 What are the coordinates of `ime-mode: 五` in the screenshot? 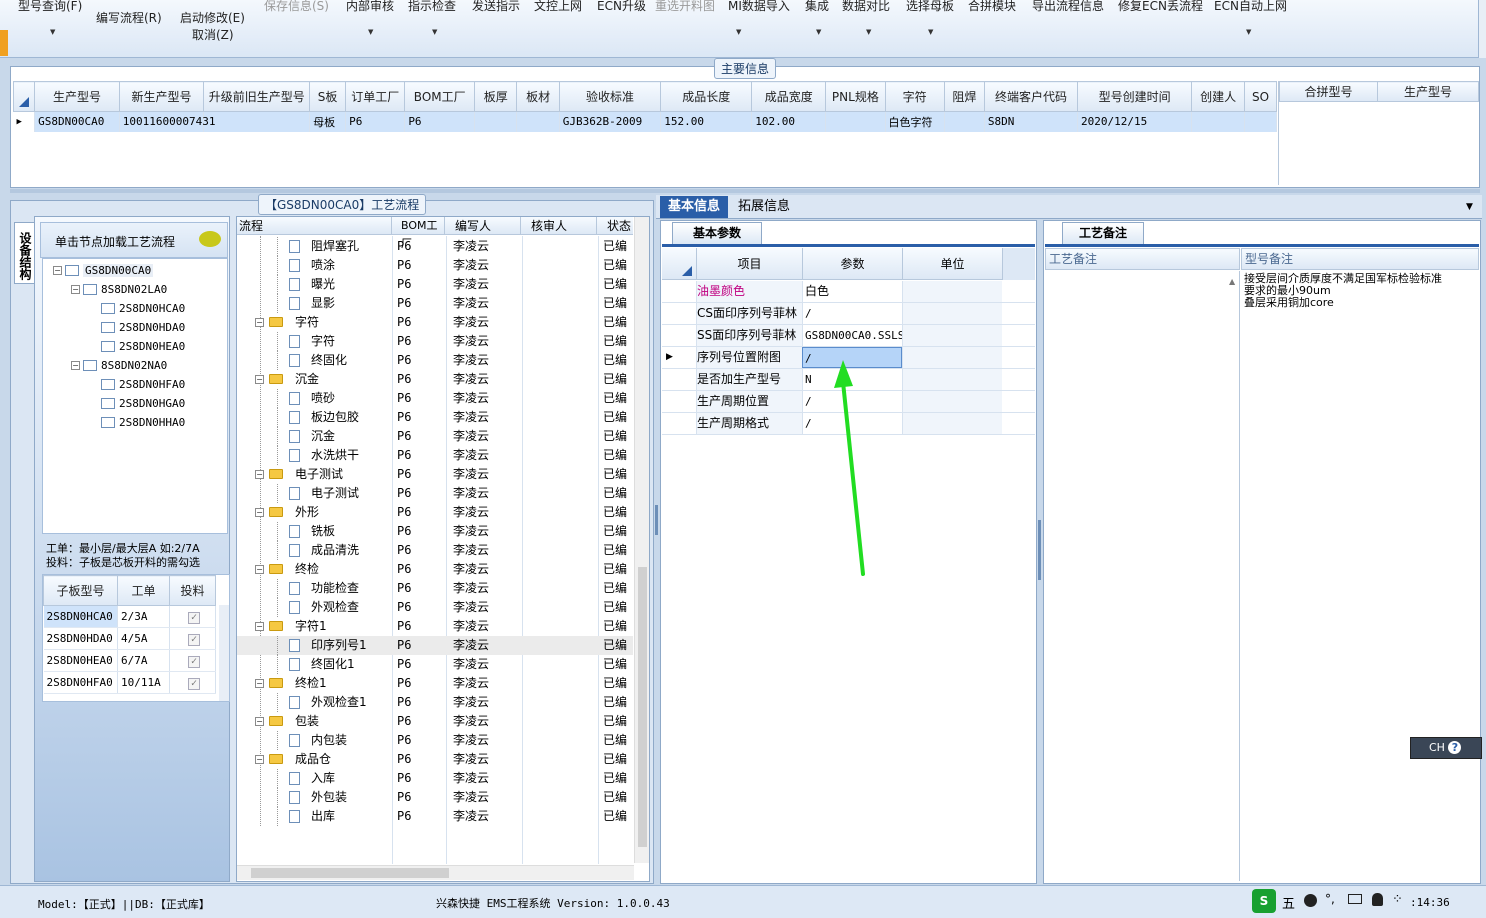 It's located at (1288, 902).